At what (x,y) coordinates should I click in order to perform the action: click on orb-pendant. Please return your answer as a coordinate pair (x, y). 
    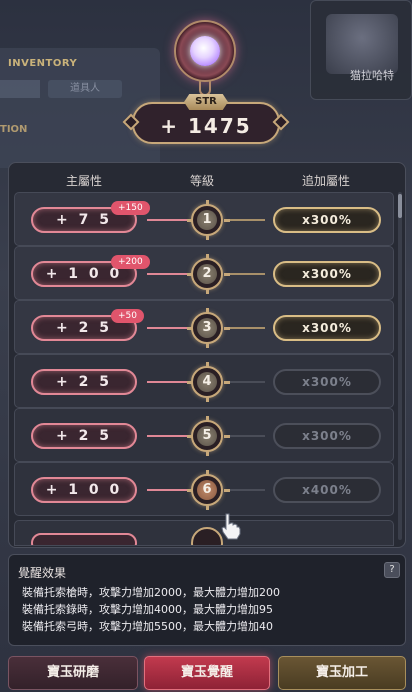
    Looking at the image, I should click on (205, 88).